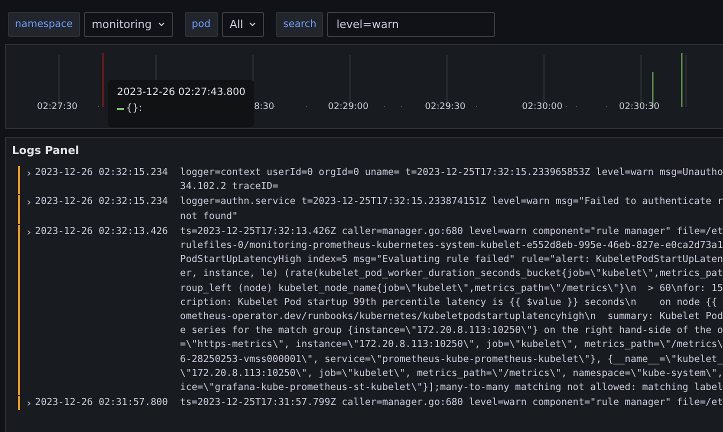 Image resolution: width=723 pixels, height=432 pixels. What do you see at coordinates (348, 107) in the screenshot?
I see `time-axis-label: 02:29:00` at bounding box center [348, 107].